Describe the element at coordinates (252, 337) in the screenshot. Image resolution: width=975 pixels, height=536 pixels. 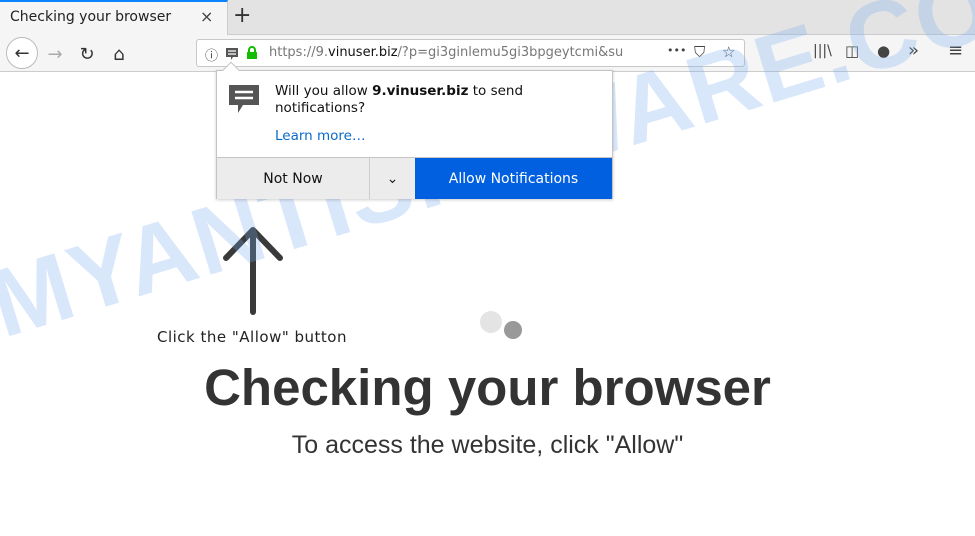
I see `allow-hint-text: Click the "Allow" button` at that location.